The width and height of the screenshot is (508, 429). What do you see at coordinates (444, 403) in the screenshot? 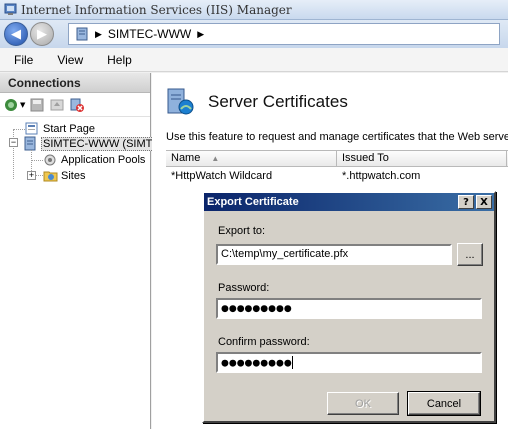
I see `cancel-button: Cancel` at bounding box center [444, 403].